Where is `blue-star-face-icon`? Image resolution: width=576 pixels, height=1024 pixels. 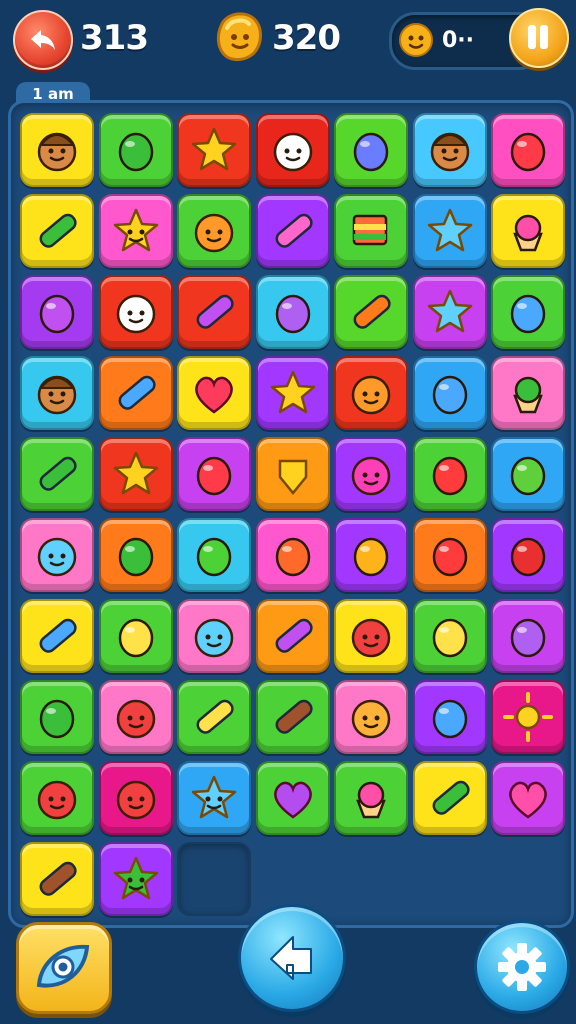
blue-star-face-icon is located at coordinates (214, 797).